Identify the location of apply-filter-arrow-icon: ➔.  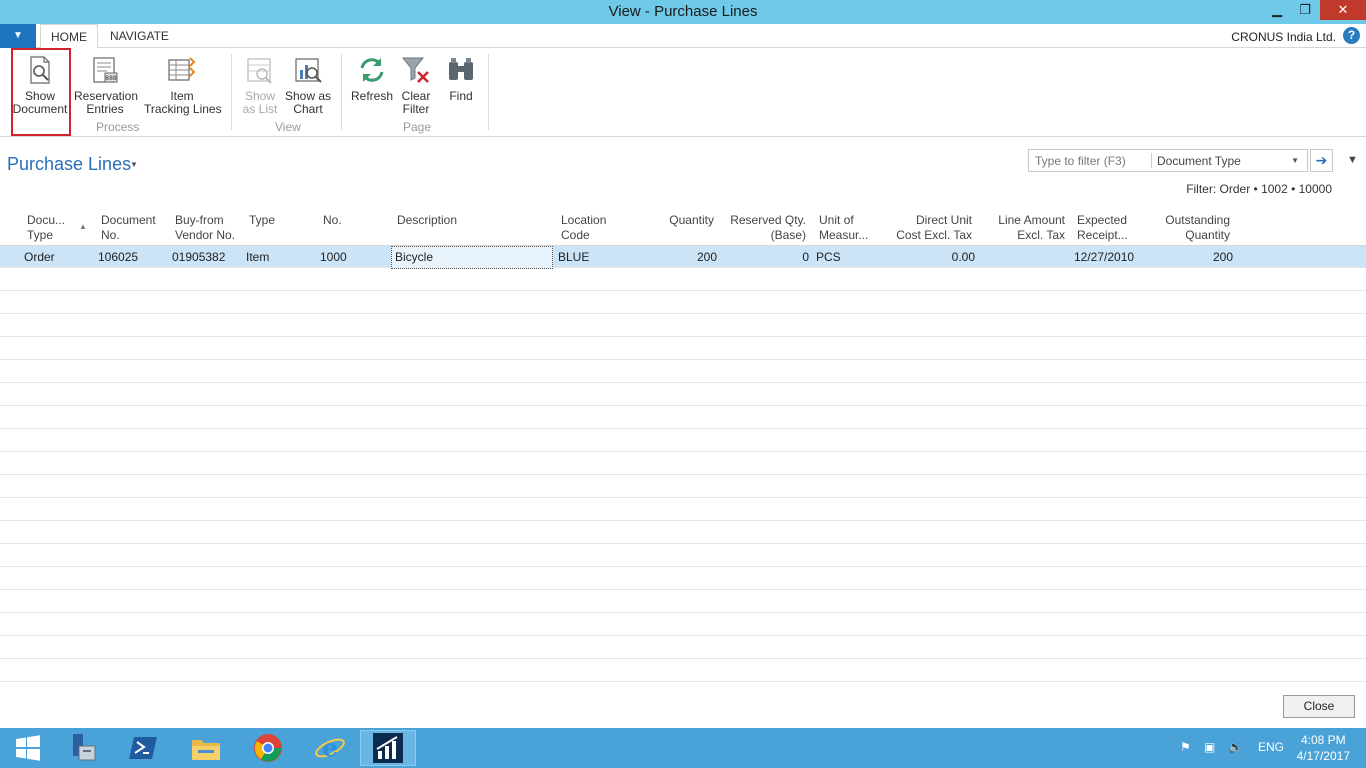
(1321, 160).